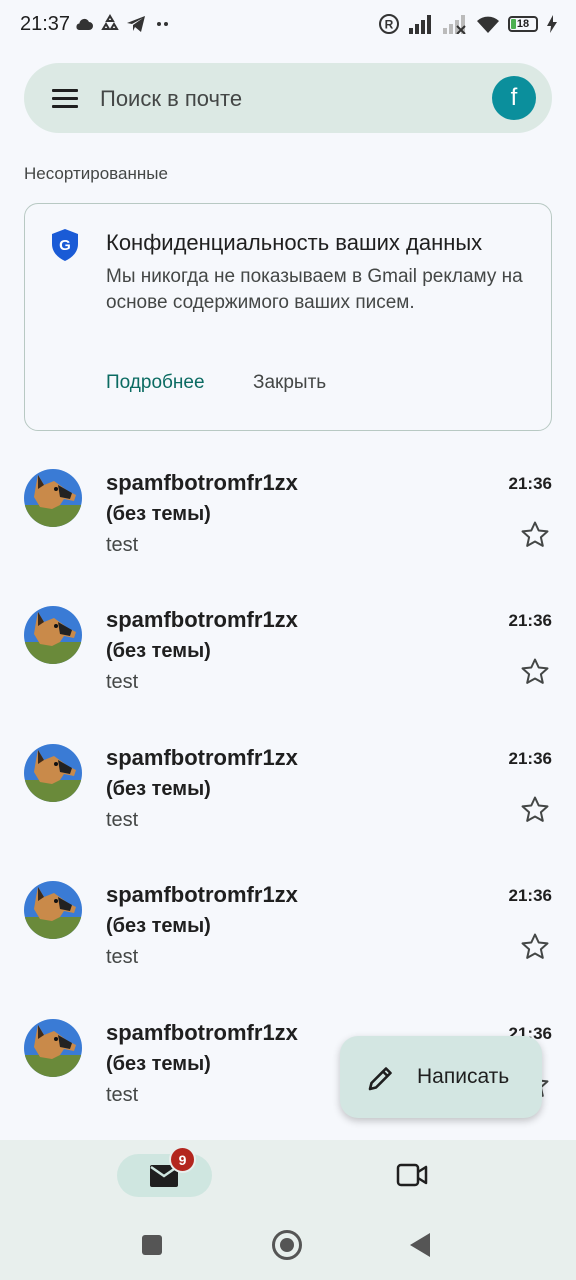 The image size is (576, 1280). I want to click on compose-label: Написать, so click(463, 1076).